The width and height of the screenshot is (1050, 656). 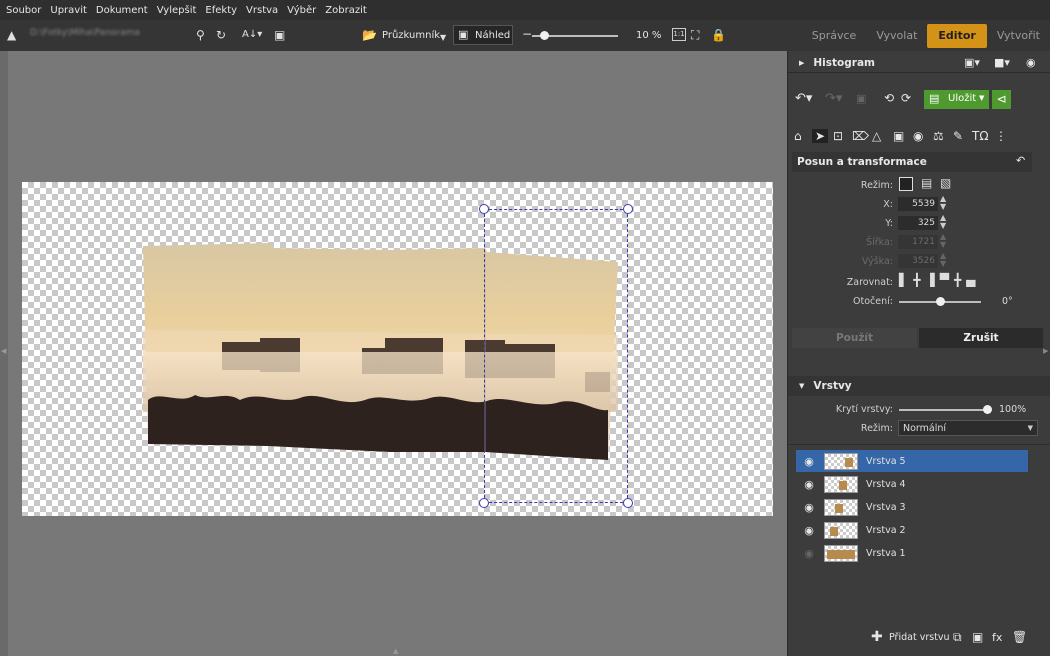 What do you see at coordinates (877, 637) in the screenshot?
I see `plus-icon: ✚` at bounding box center [877, 637].